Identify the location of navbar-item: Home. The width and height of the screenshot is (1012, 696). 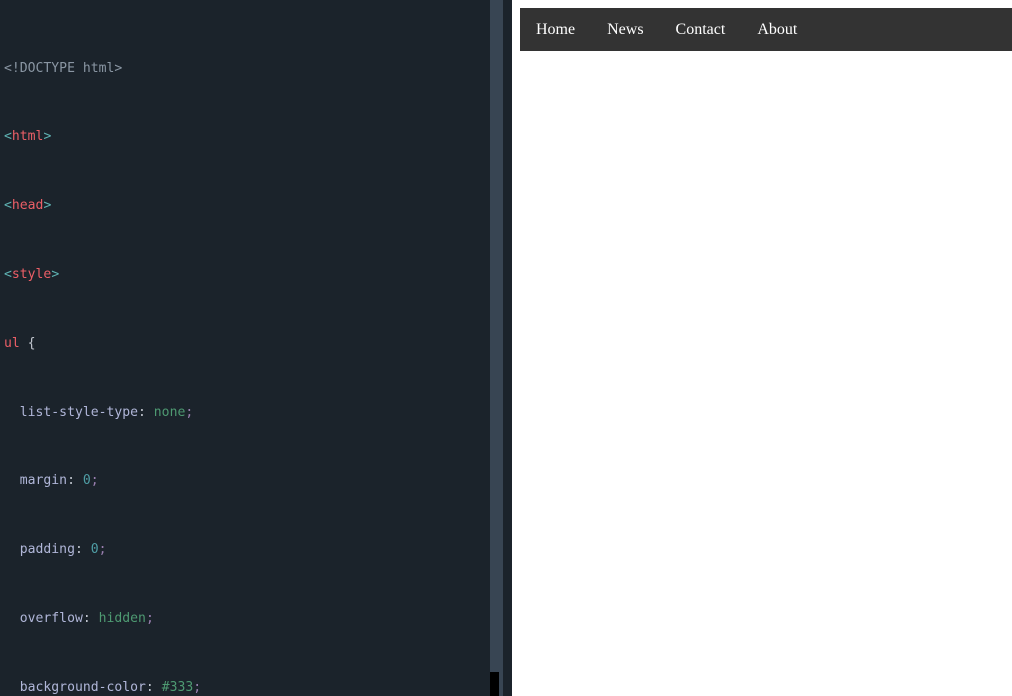
(555, 29).